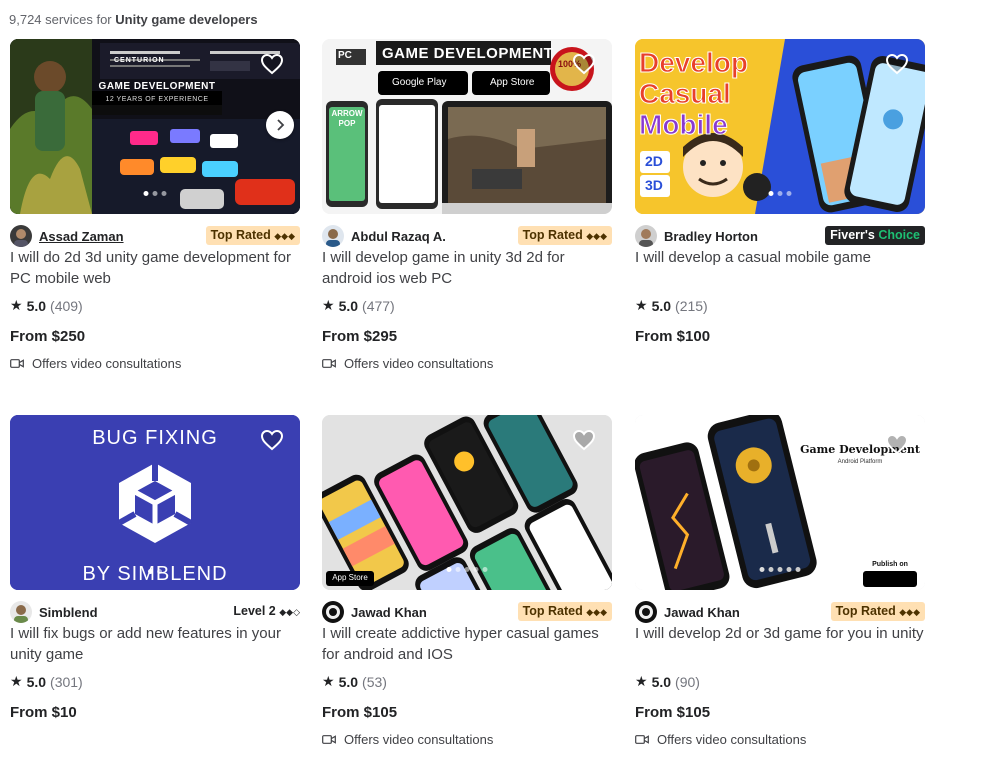 Image resolution: width=1000 pixels, height=764 pixels. Describe the element at coordinates (254, 611) in the screenshot. I see `badge-label: Level 2` at that location.